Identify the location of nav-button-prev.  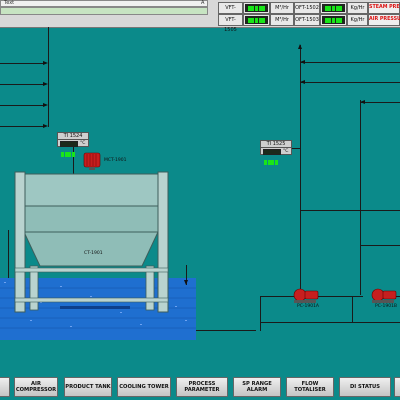
(5, 387).